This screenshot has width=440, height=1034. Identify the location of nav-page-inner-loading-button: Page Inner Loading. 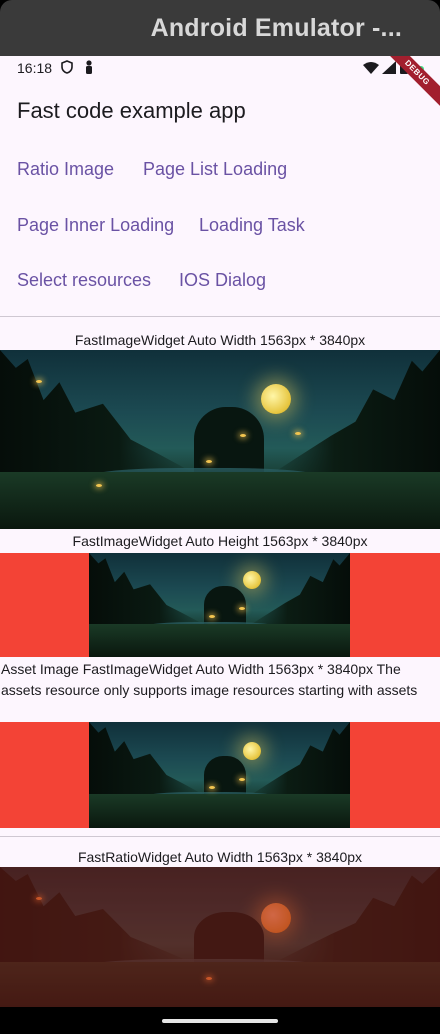
(95, 225).